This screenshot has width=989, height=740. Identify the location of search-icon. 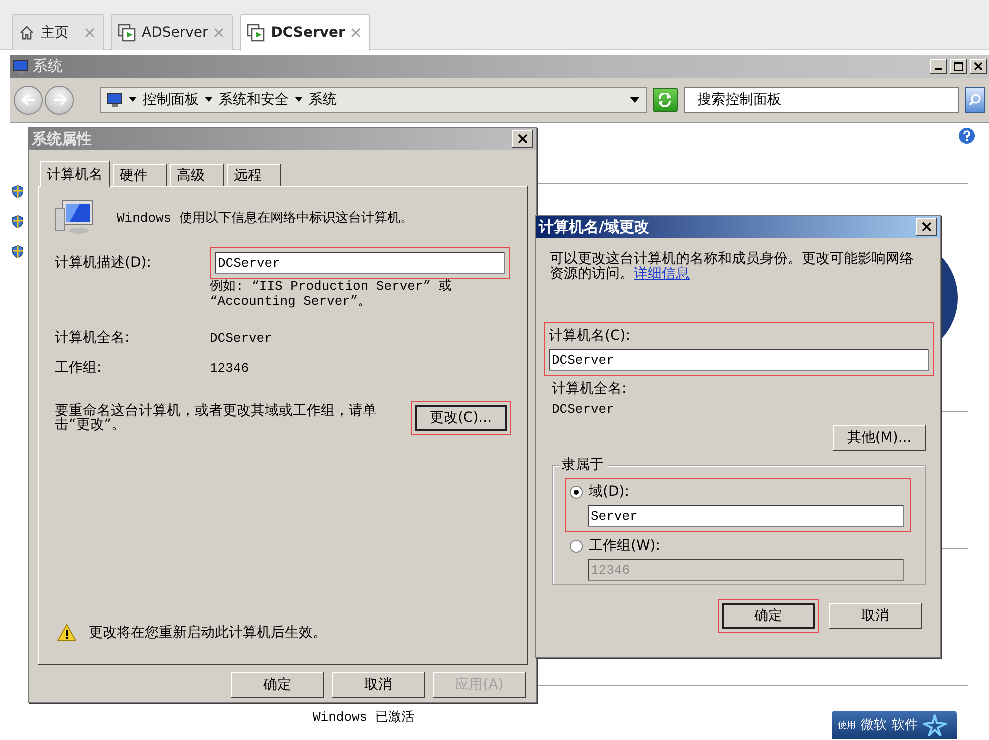
(975, 100).